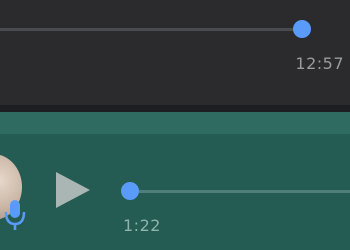 This screenshot has height=250, width=350. I want to click on play-button, so click(73, 190).